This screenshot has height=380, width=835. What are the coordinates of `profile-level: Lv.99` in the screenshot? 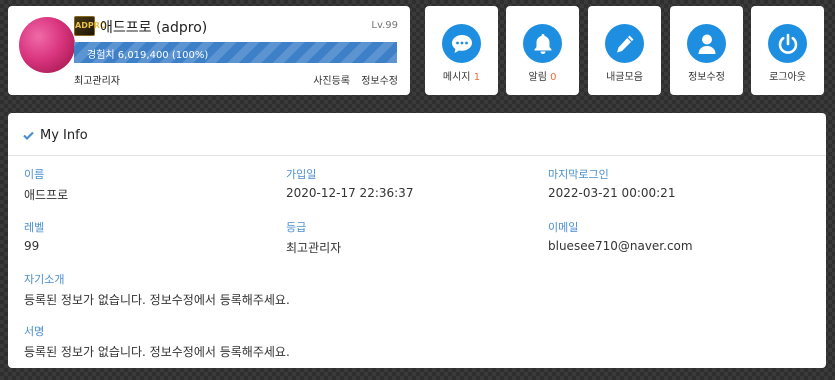 It's located at (384, 25).